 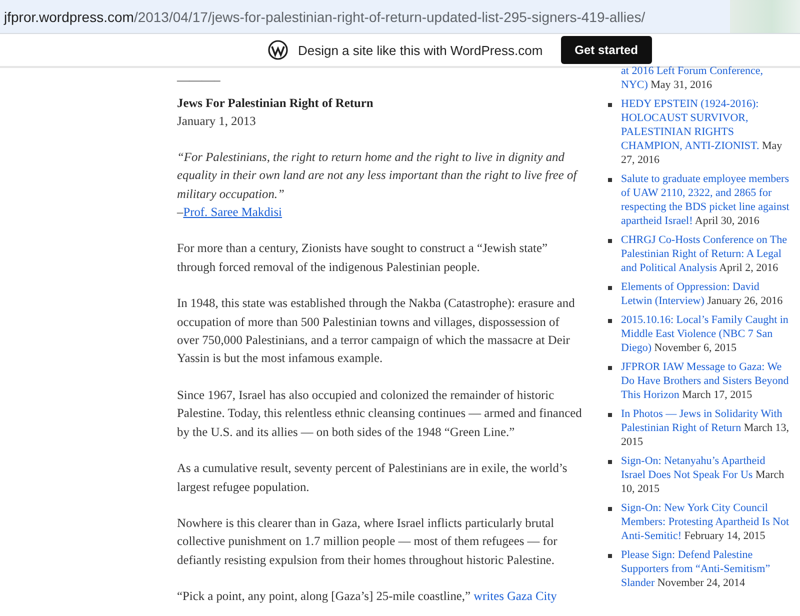 I want to click on get-started-button: Get started, so click(x=606, y=50).